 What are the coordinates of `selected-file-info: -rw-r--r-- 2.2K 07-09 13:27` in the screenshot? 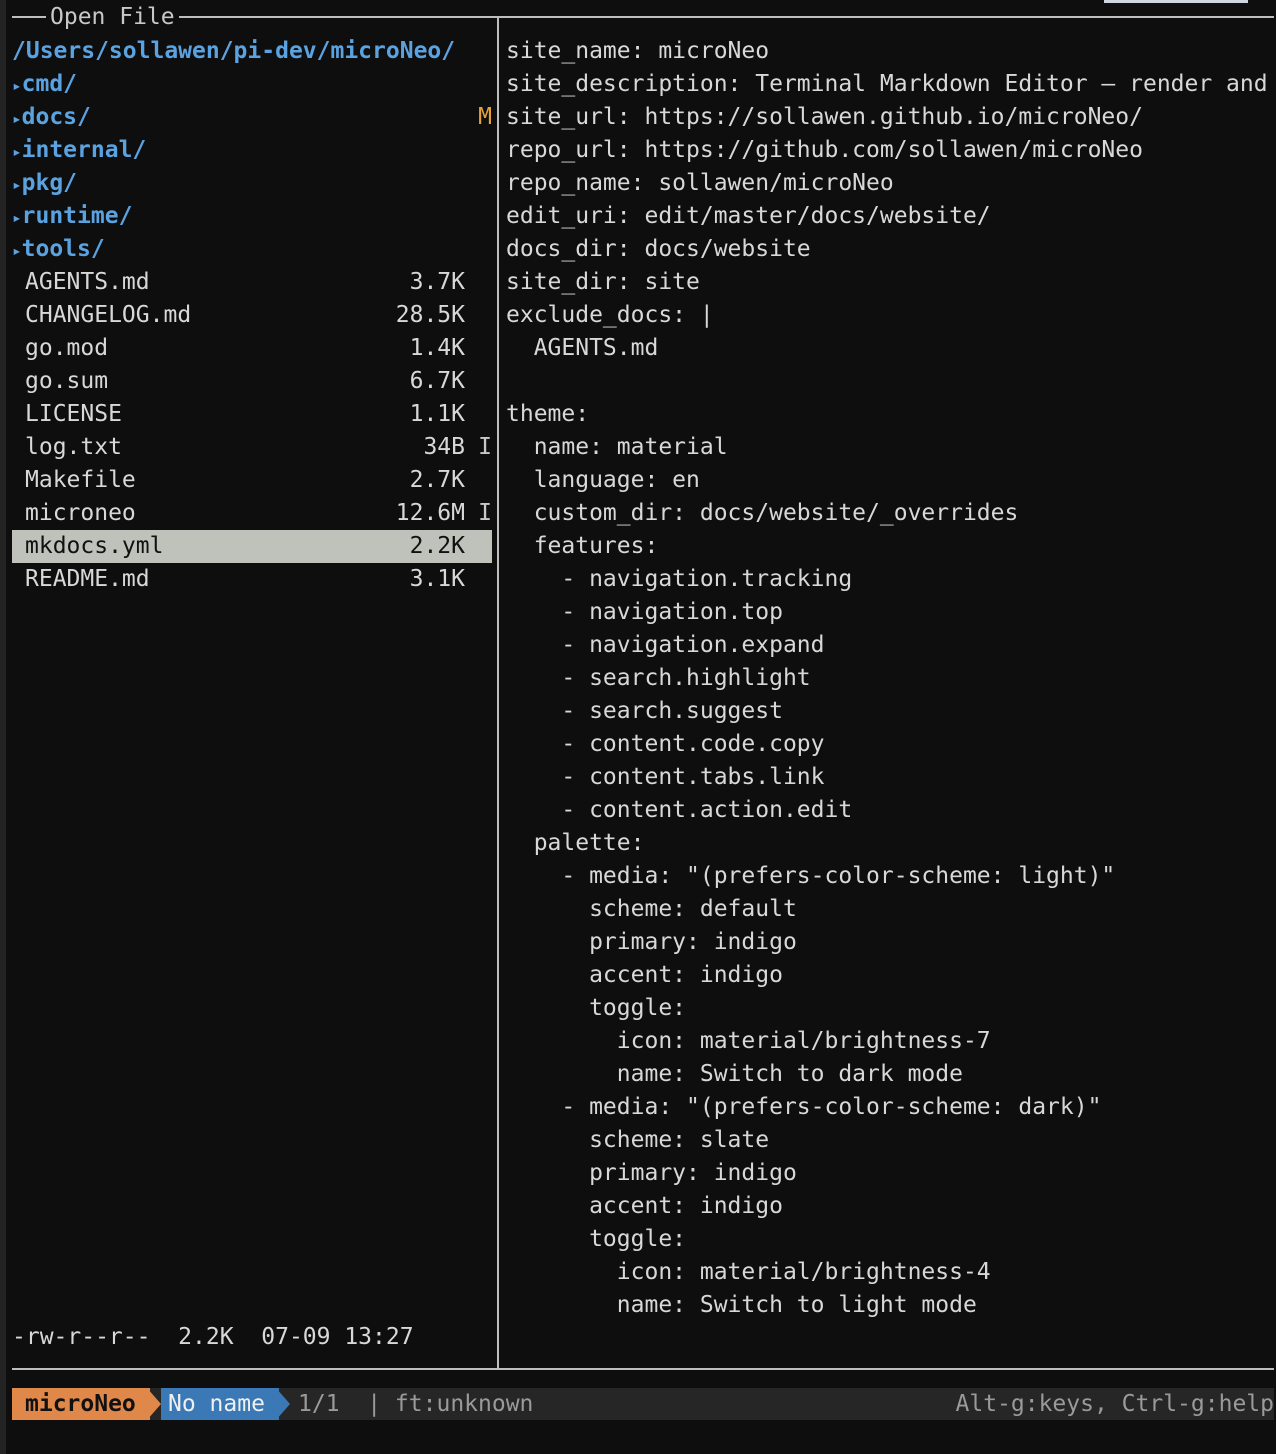 It's located at (213, 1337).